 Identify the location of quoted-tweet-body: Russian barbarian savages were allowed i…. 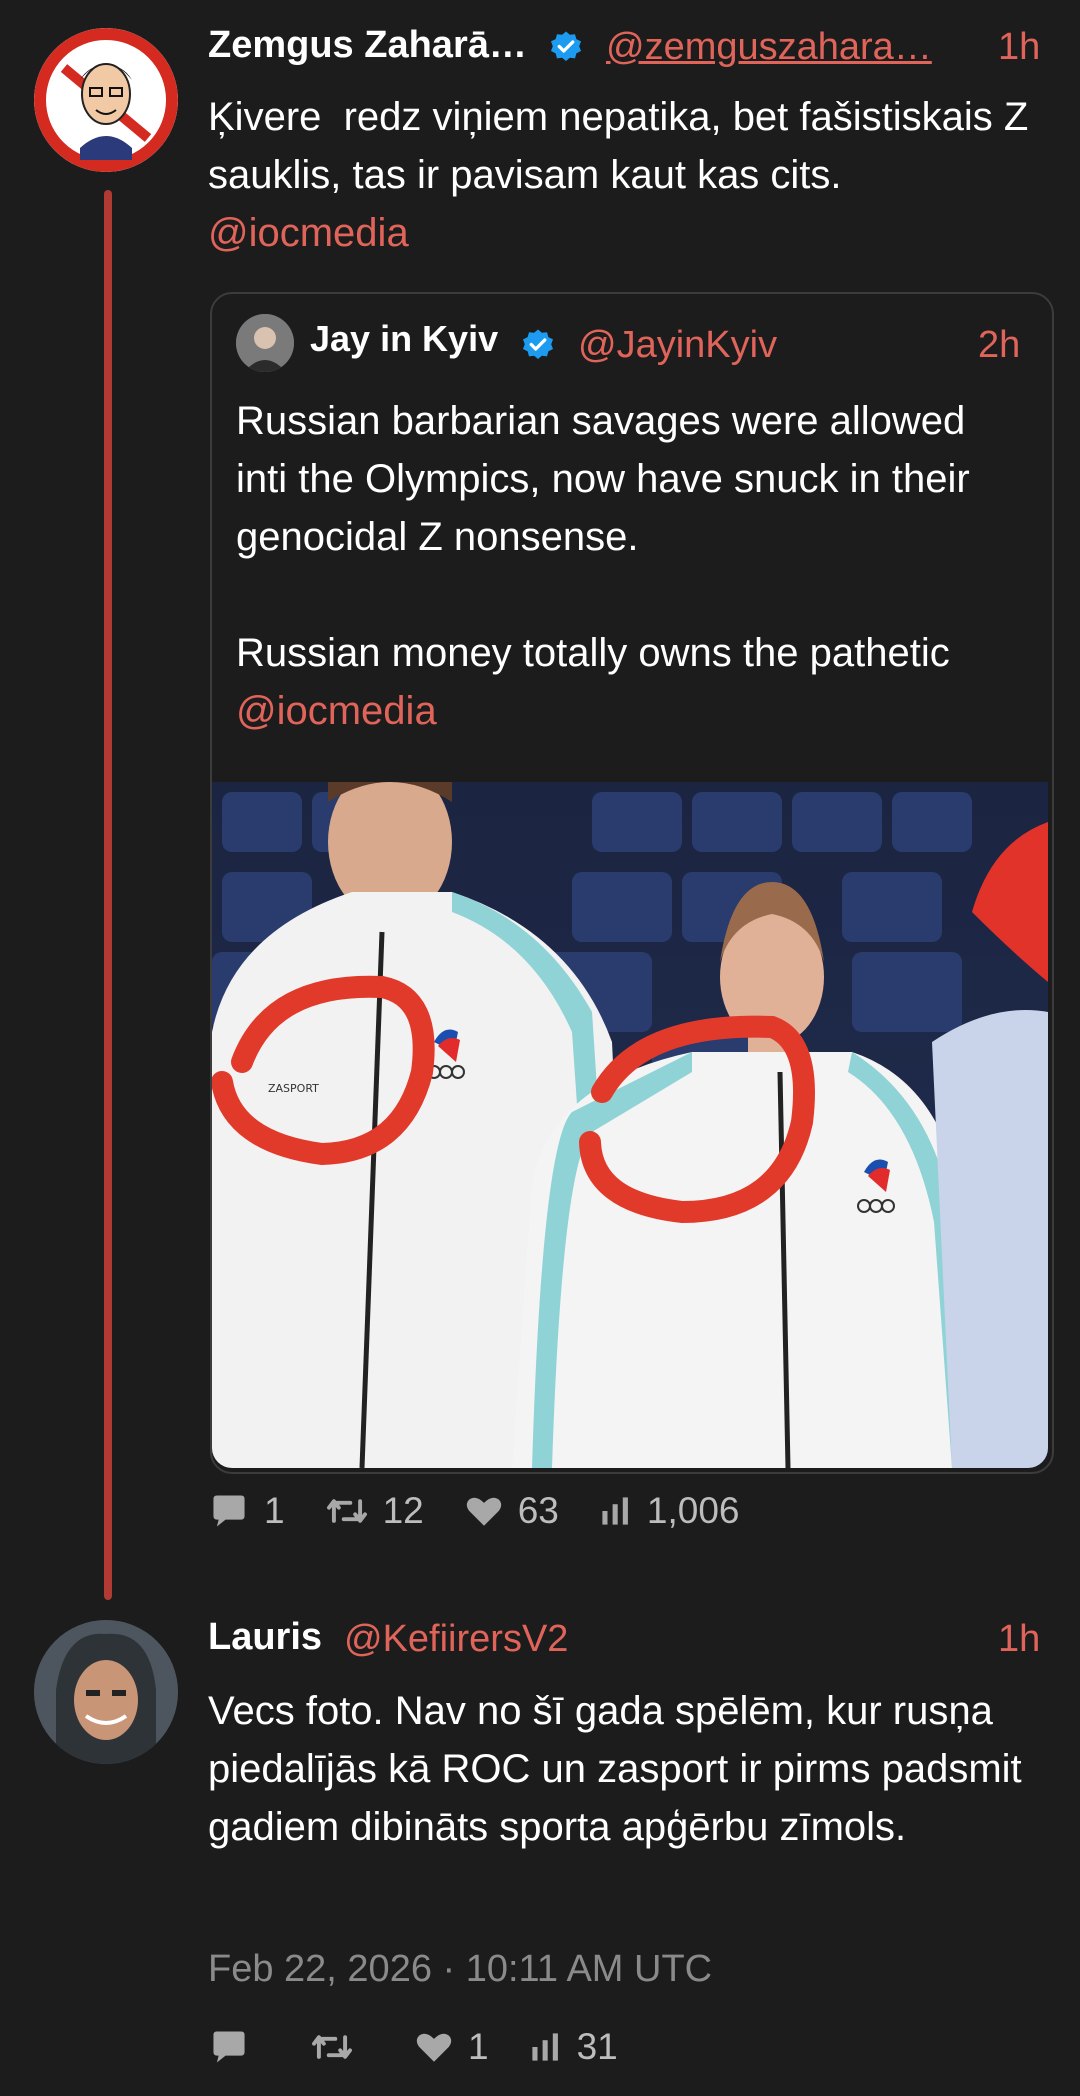
(603, 537).